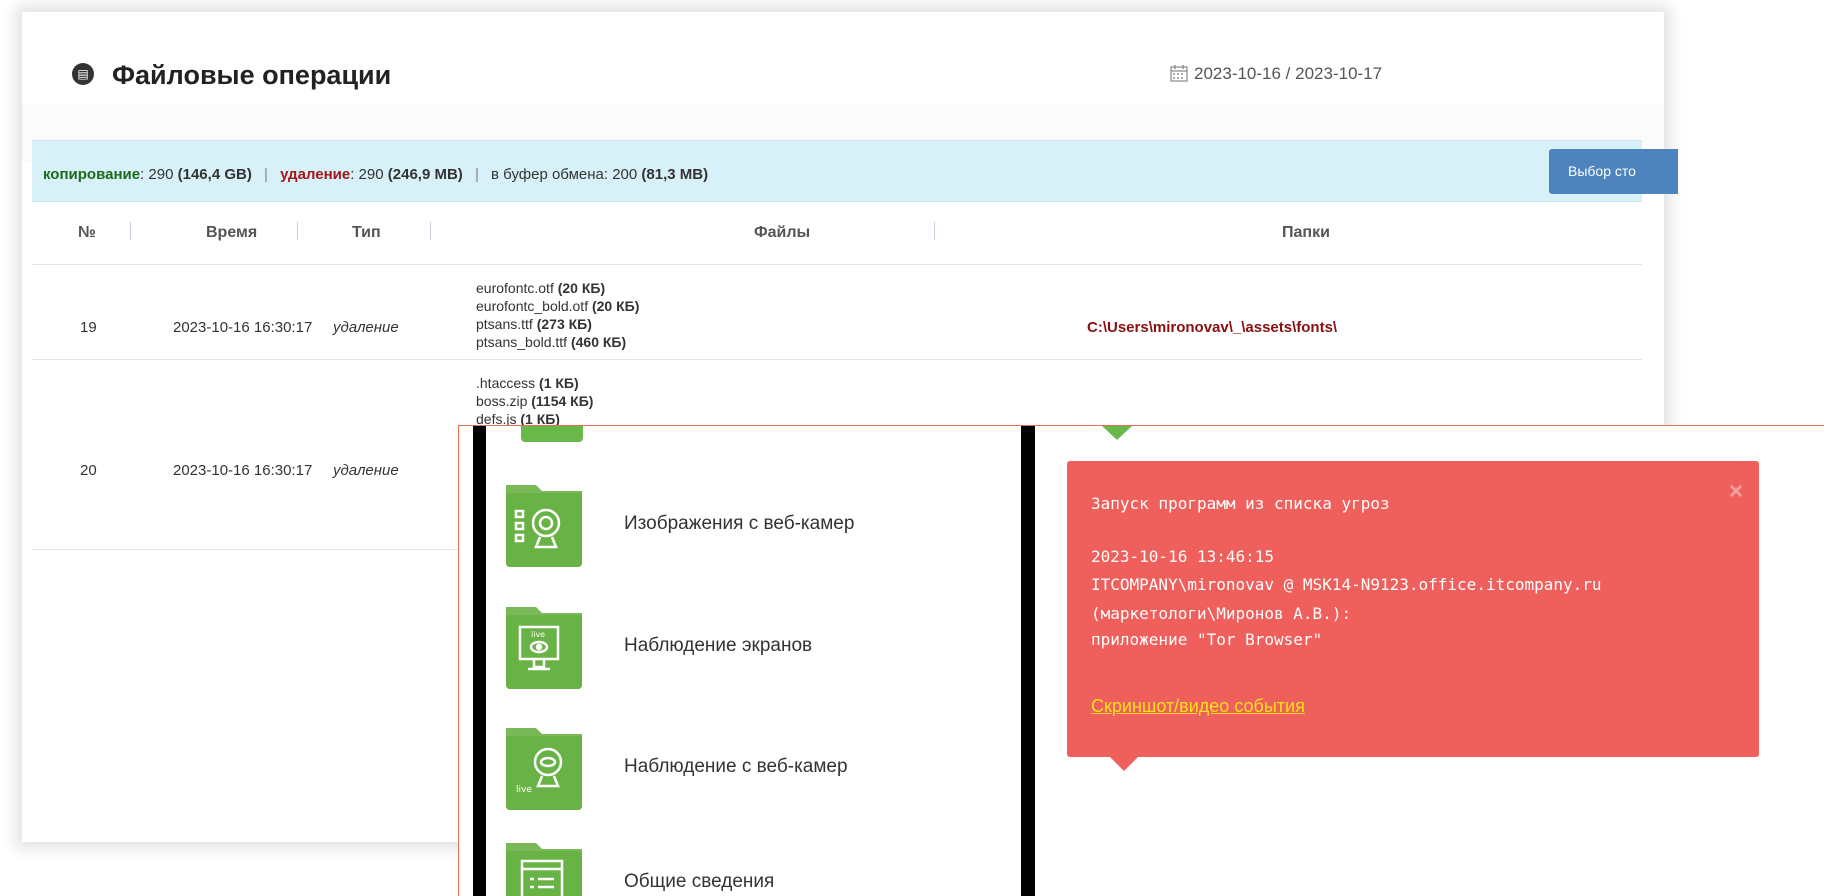 The image size is (1824, 896). Describe the element at coordinates (515, 288) in the screenshot. I see `file-name: eurofontc.otf` at that location.